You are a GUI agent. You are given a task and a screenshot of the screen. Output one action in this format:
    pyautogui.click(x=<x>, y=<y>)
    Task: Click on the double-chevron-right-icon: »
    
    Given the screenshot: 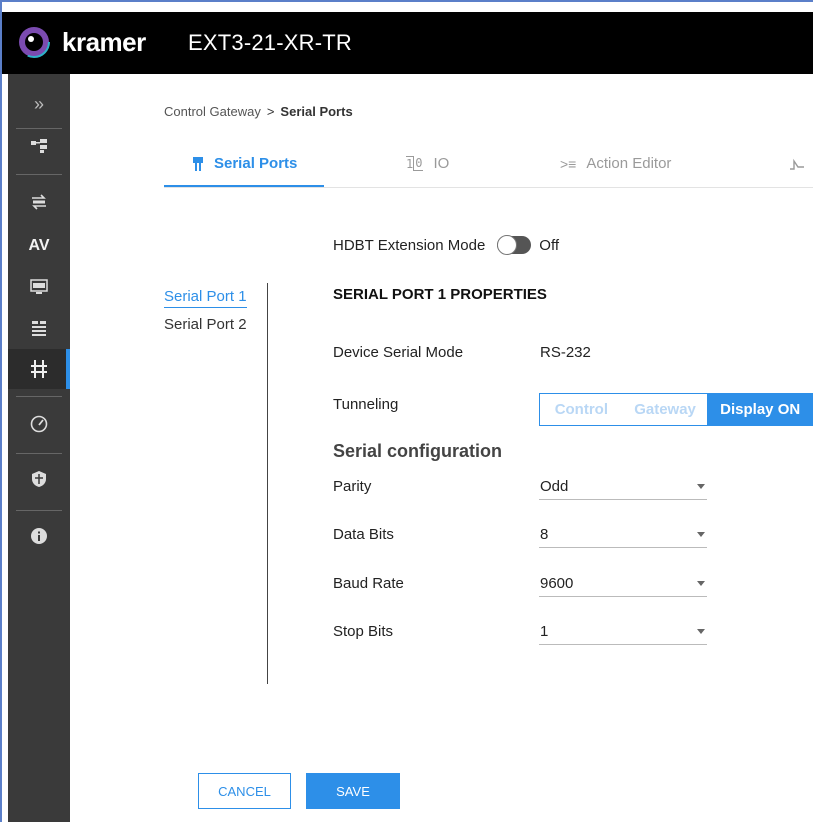 What is the action you would take?
    pyautogui.click(x=38, y=103)
    